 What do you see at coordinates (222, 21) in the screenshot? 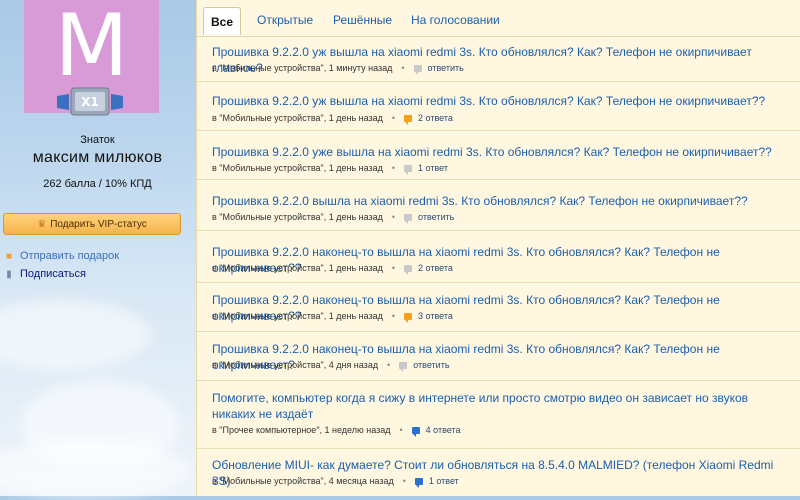
I see `tab-all: Все` at bounding box center [222, 21].